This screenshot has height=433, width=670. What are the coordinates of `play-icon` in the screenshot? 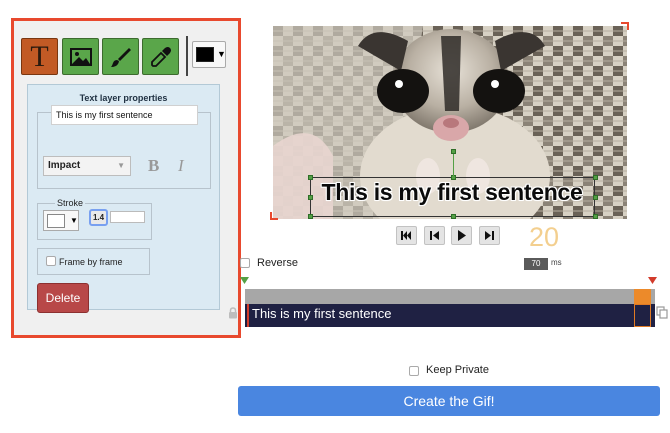 It's located at (462, 235).